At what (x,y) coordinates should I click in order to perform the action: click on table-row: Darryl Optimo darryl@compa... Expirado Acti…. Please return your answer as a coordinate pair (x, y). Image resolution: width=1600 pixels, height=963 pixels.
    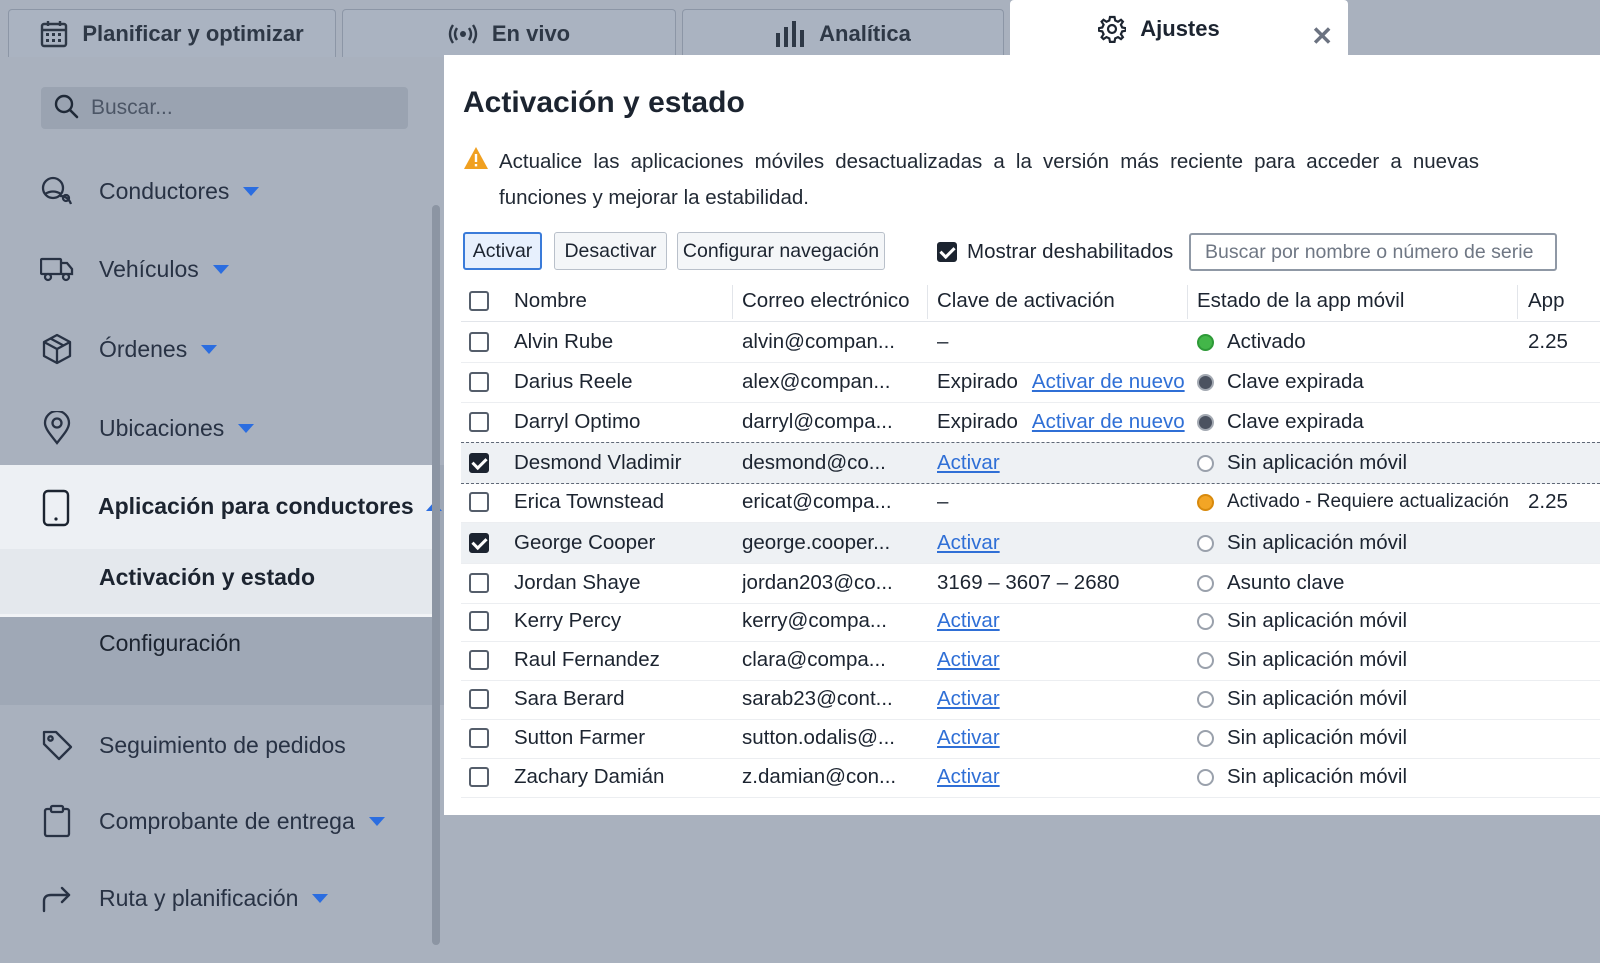
    Looking at the image, I should click on (1030, 422).